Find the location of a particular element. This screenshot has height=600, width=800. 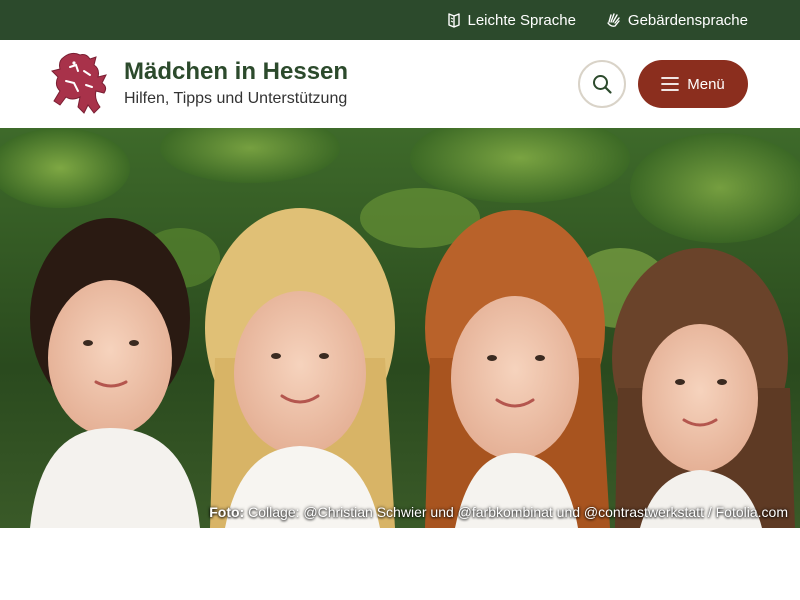

menu-label: Menü is located at coordinates (706, 84).